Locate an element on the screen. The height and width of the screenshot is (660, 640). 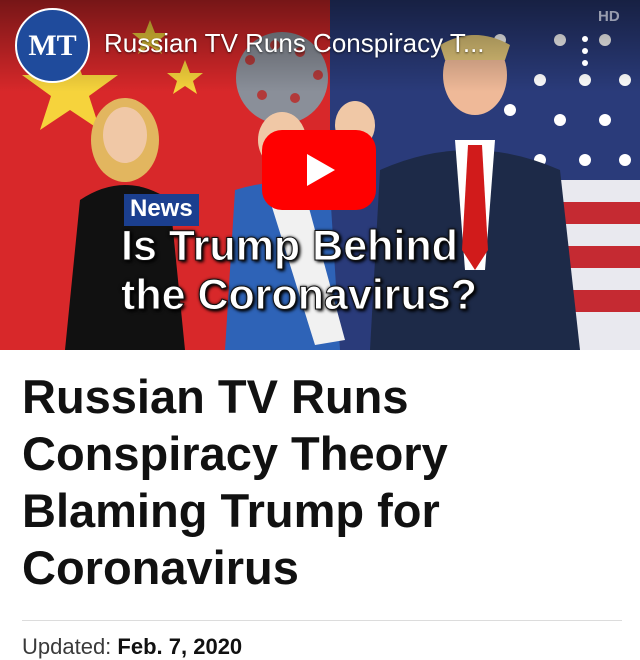
thumbnail-headline-line1: Is Trump Behind is located at coordinates (290, 246).